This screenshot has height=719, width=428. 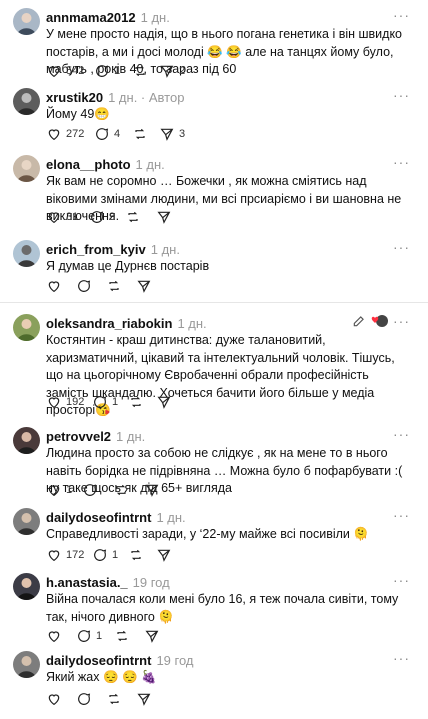 I want to click on comment-header: elona__photo 1 дн., so click(x=105, y=165).